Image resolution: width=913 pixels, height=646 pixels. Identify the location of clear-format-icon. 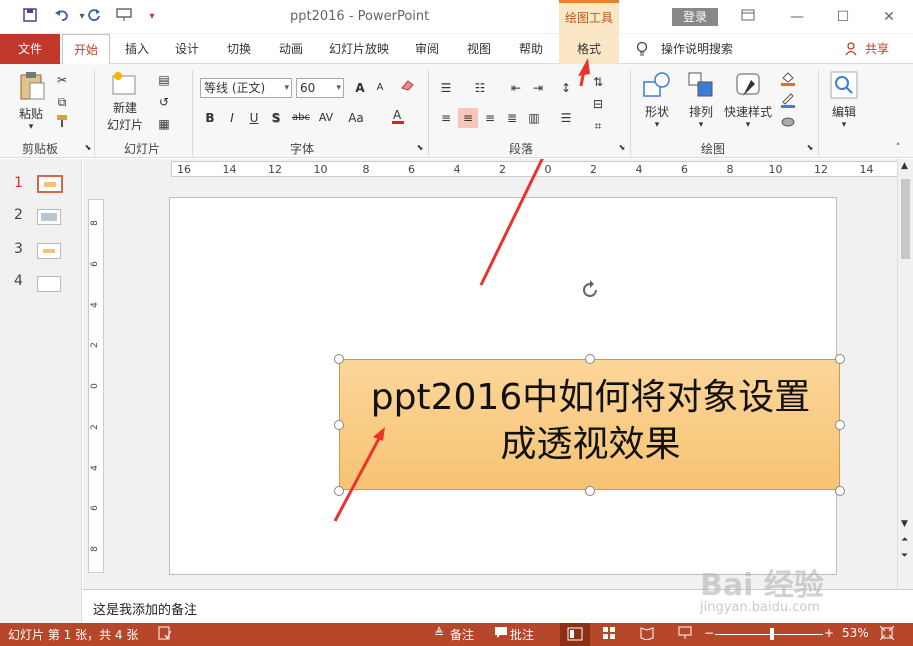
(408, 88).